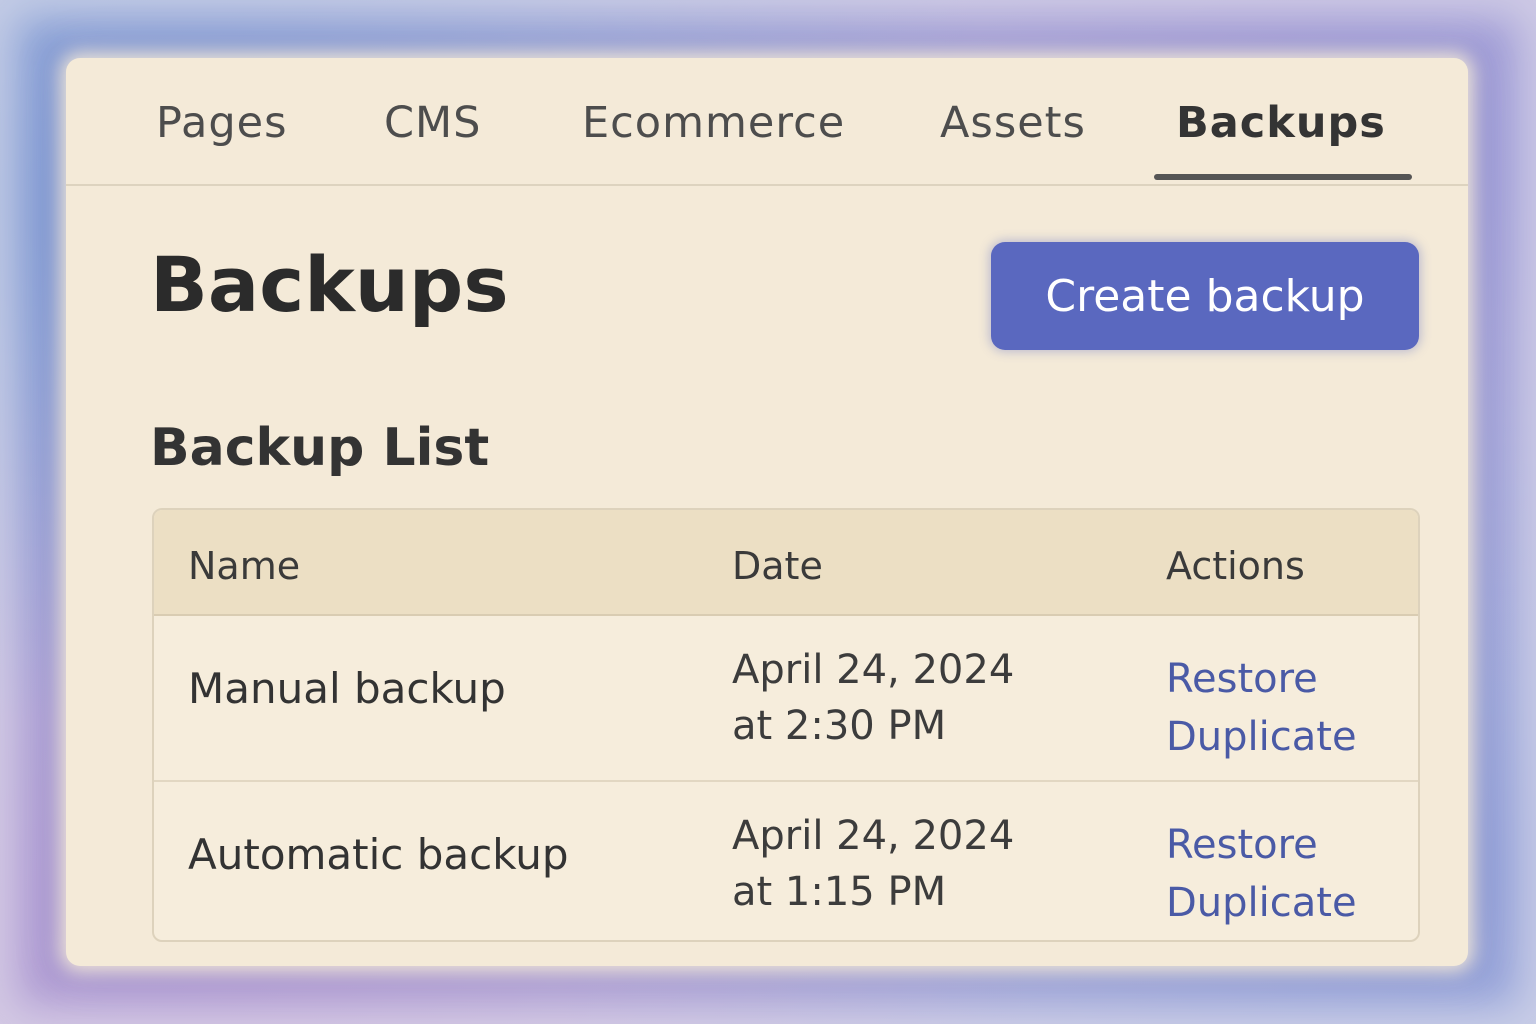  I want to click on column-header-date: Date, so click(777, 566).